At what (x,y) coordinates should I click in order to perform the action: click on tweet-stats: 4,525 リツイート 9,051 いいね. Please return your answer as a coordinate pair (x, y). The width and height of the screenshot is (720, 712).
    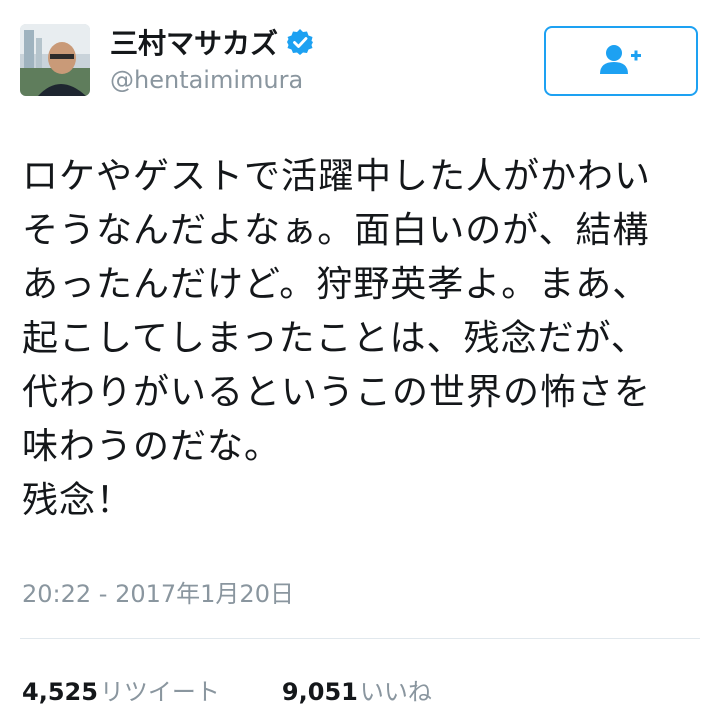
    Looking at the image, I should click on (227, 689).